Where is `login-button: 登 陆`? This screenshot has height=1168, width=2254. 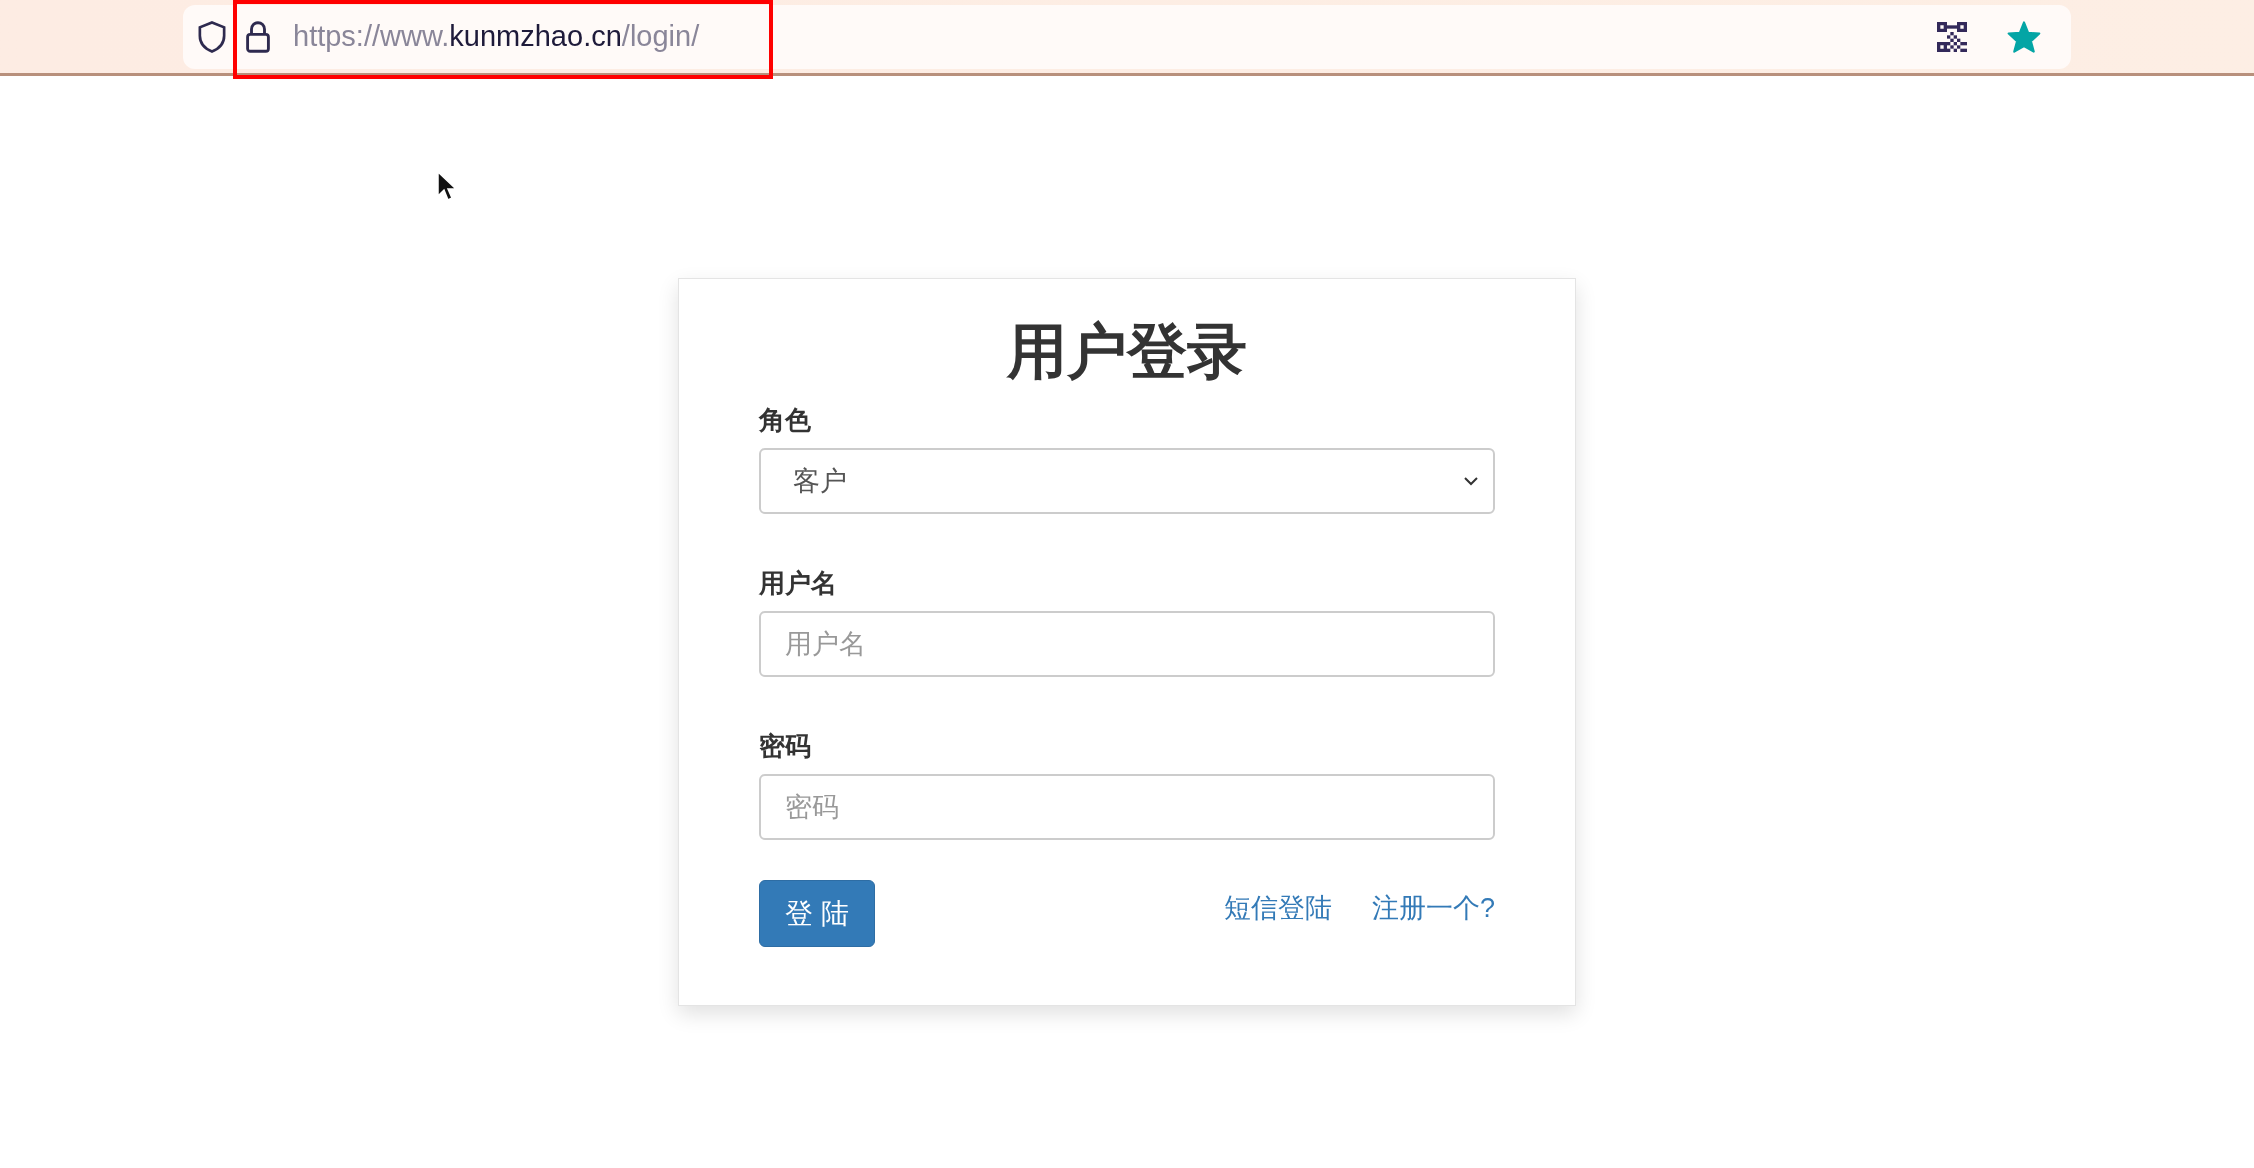
login-button: 登 陆 is located at coordinates (817, 913).